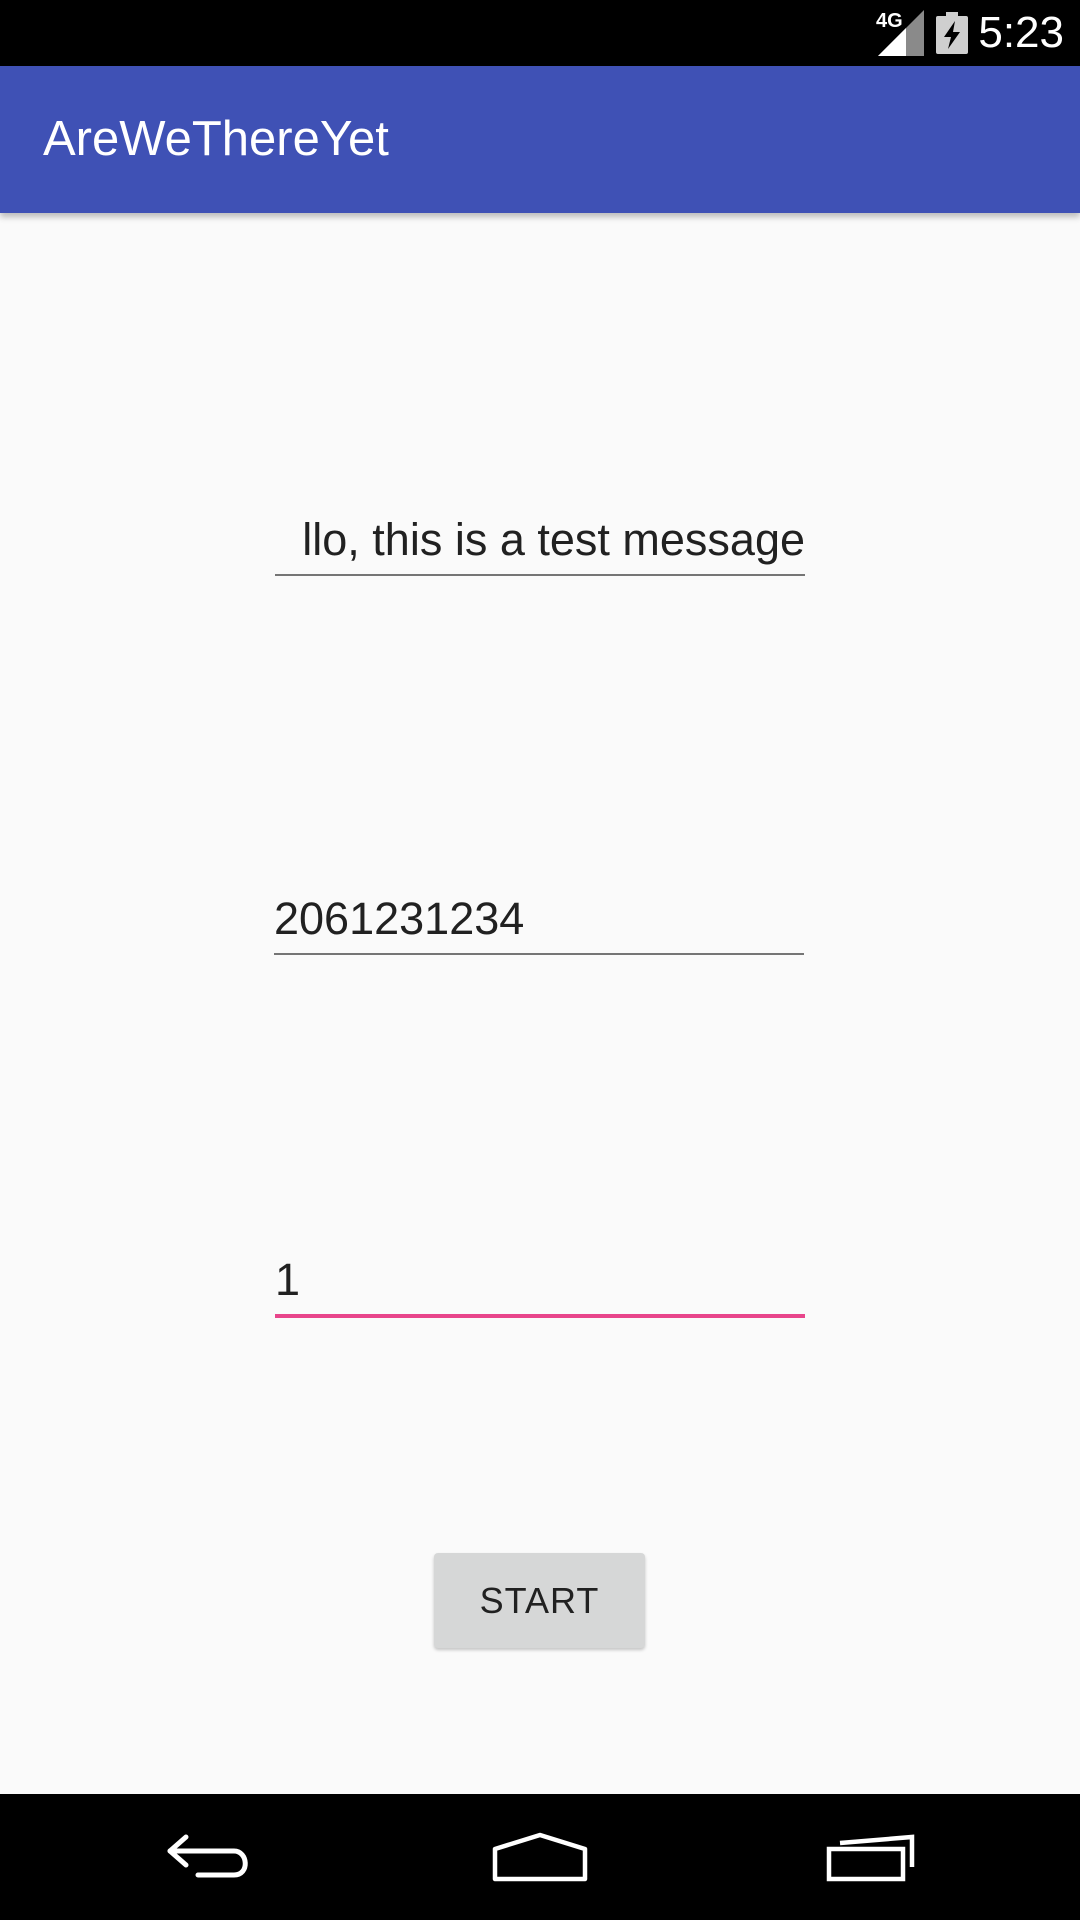 The height and width of the screenshot is (1920, 1080). I want to click on status-time: 5:23, so click(1021, 32).